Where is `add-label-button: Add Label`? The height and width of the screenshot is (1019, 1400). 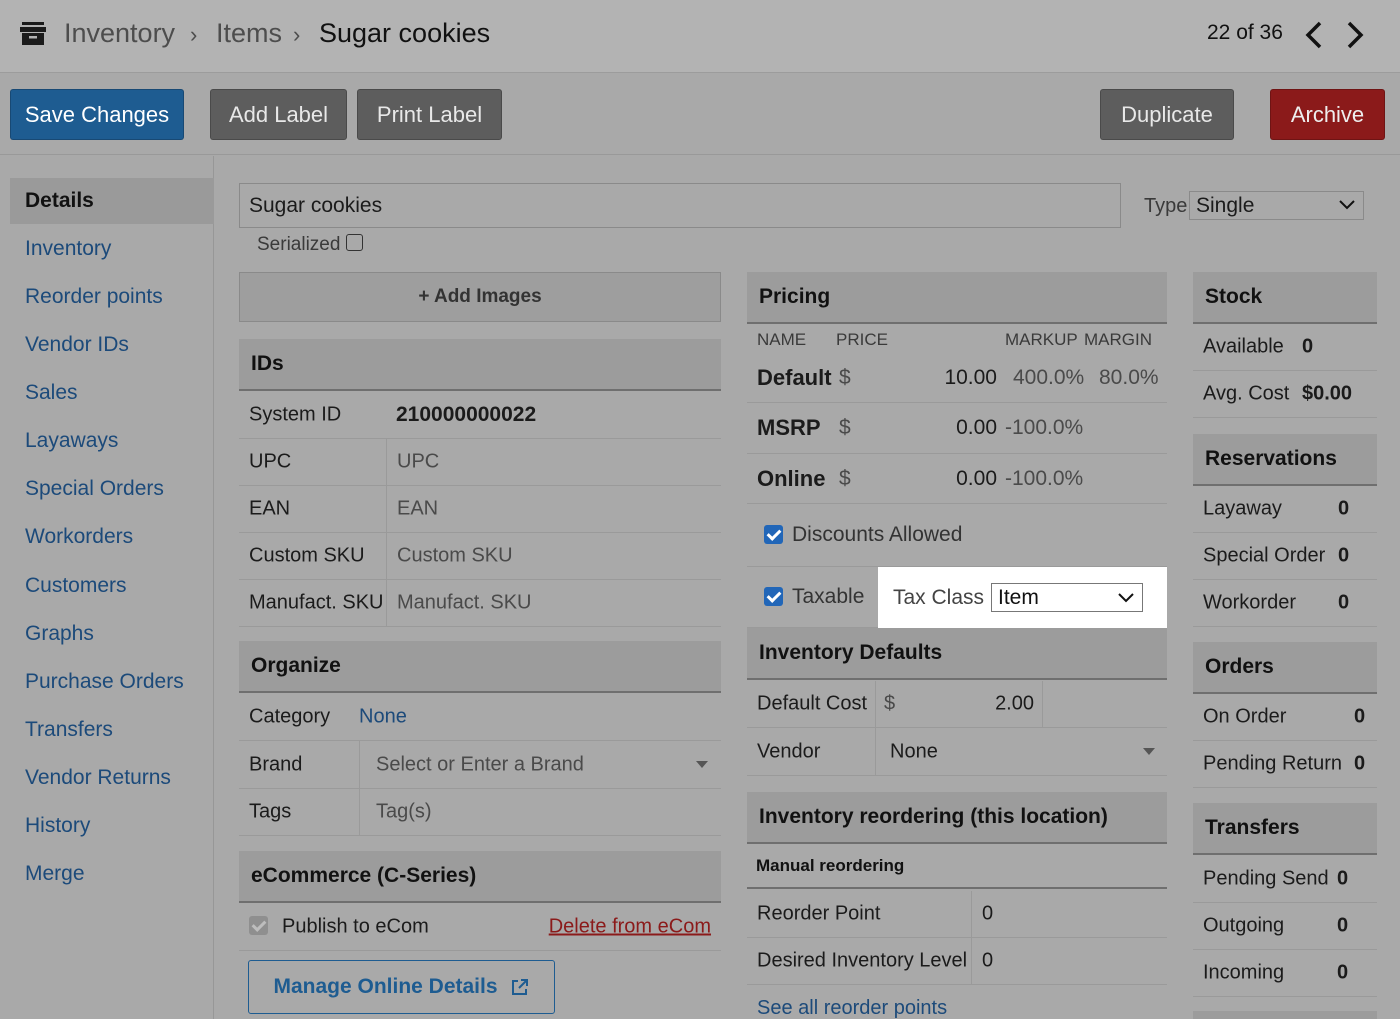 add-label-button: Add Label is located at coordinates (278, 114).